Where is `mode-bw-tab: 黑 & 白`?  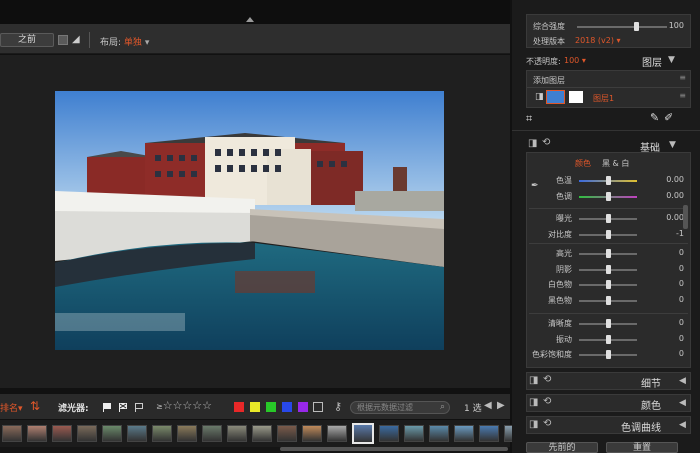 mode-bw-tab: 黑 & 白 is located at coordinates (615, 163).